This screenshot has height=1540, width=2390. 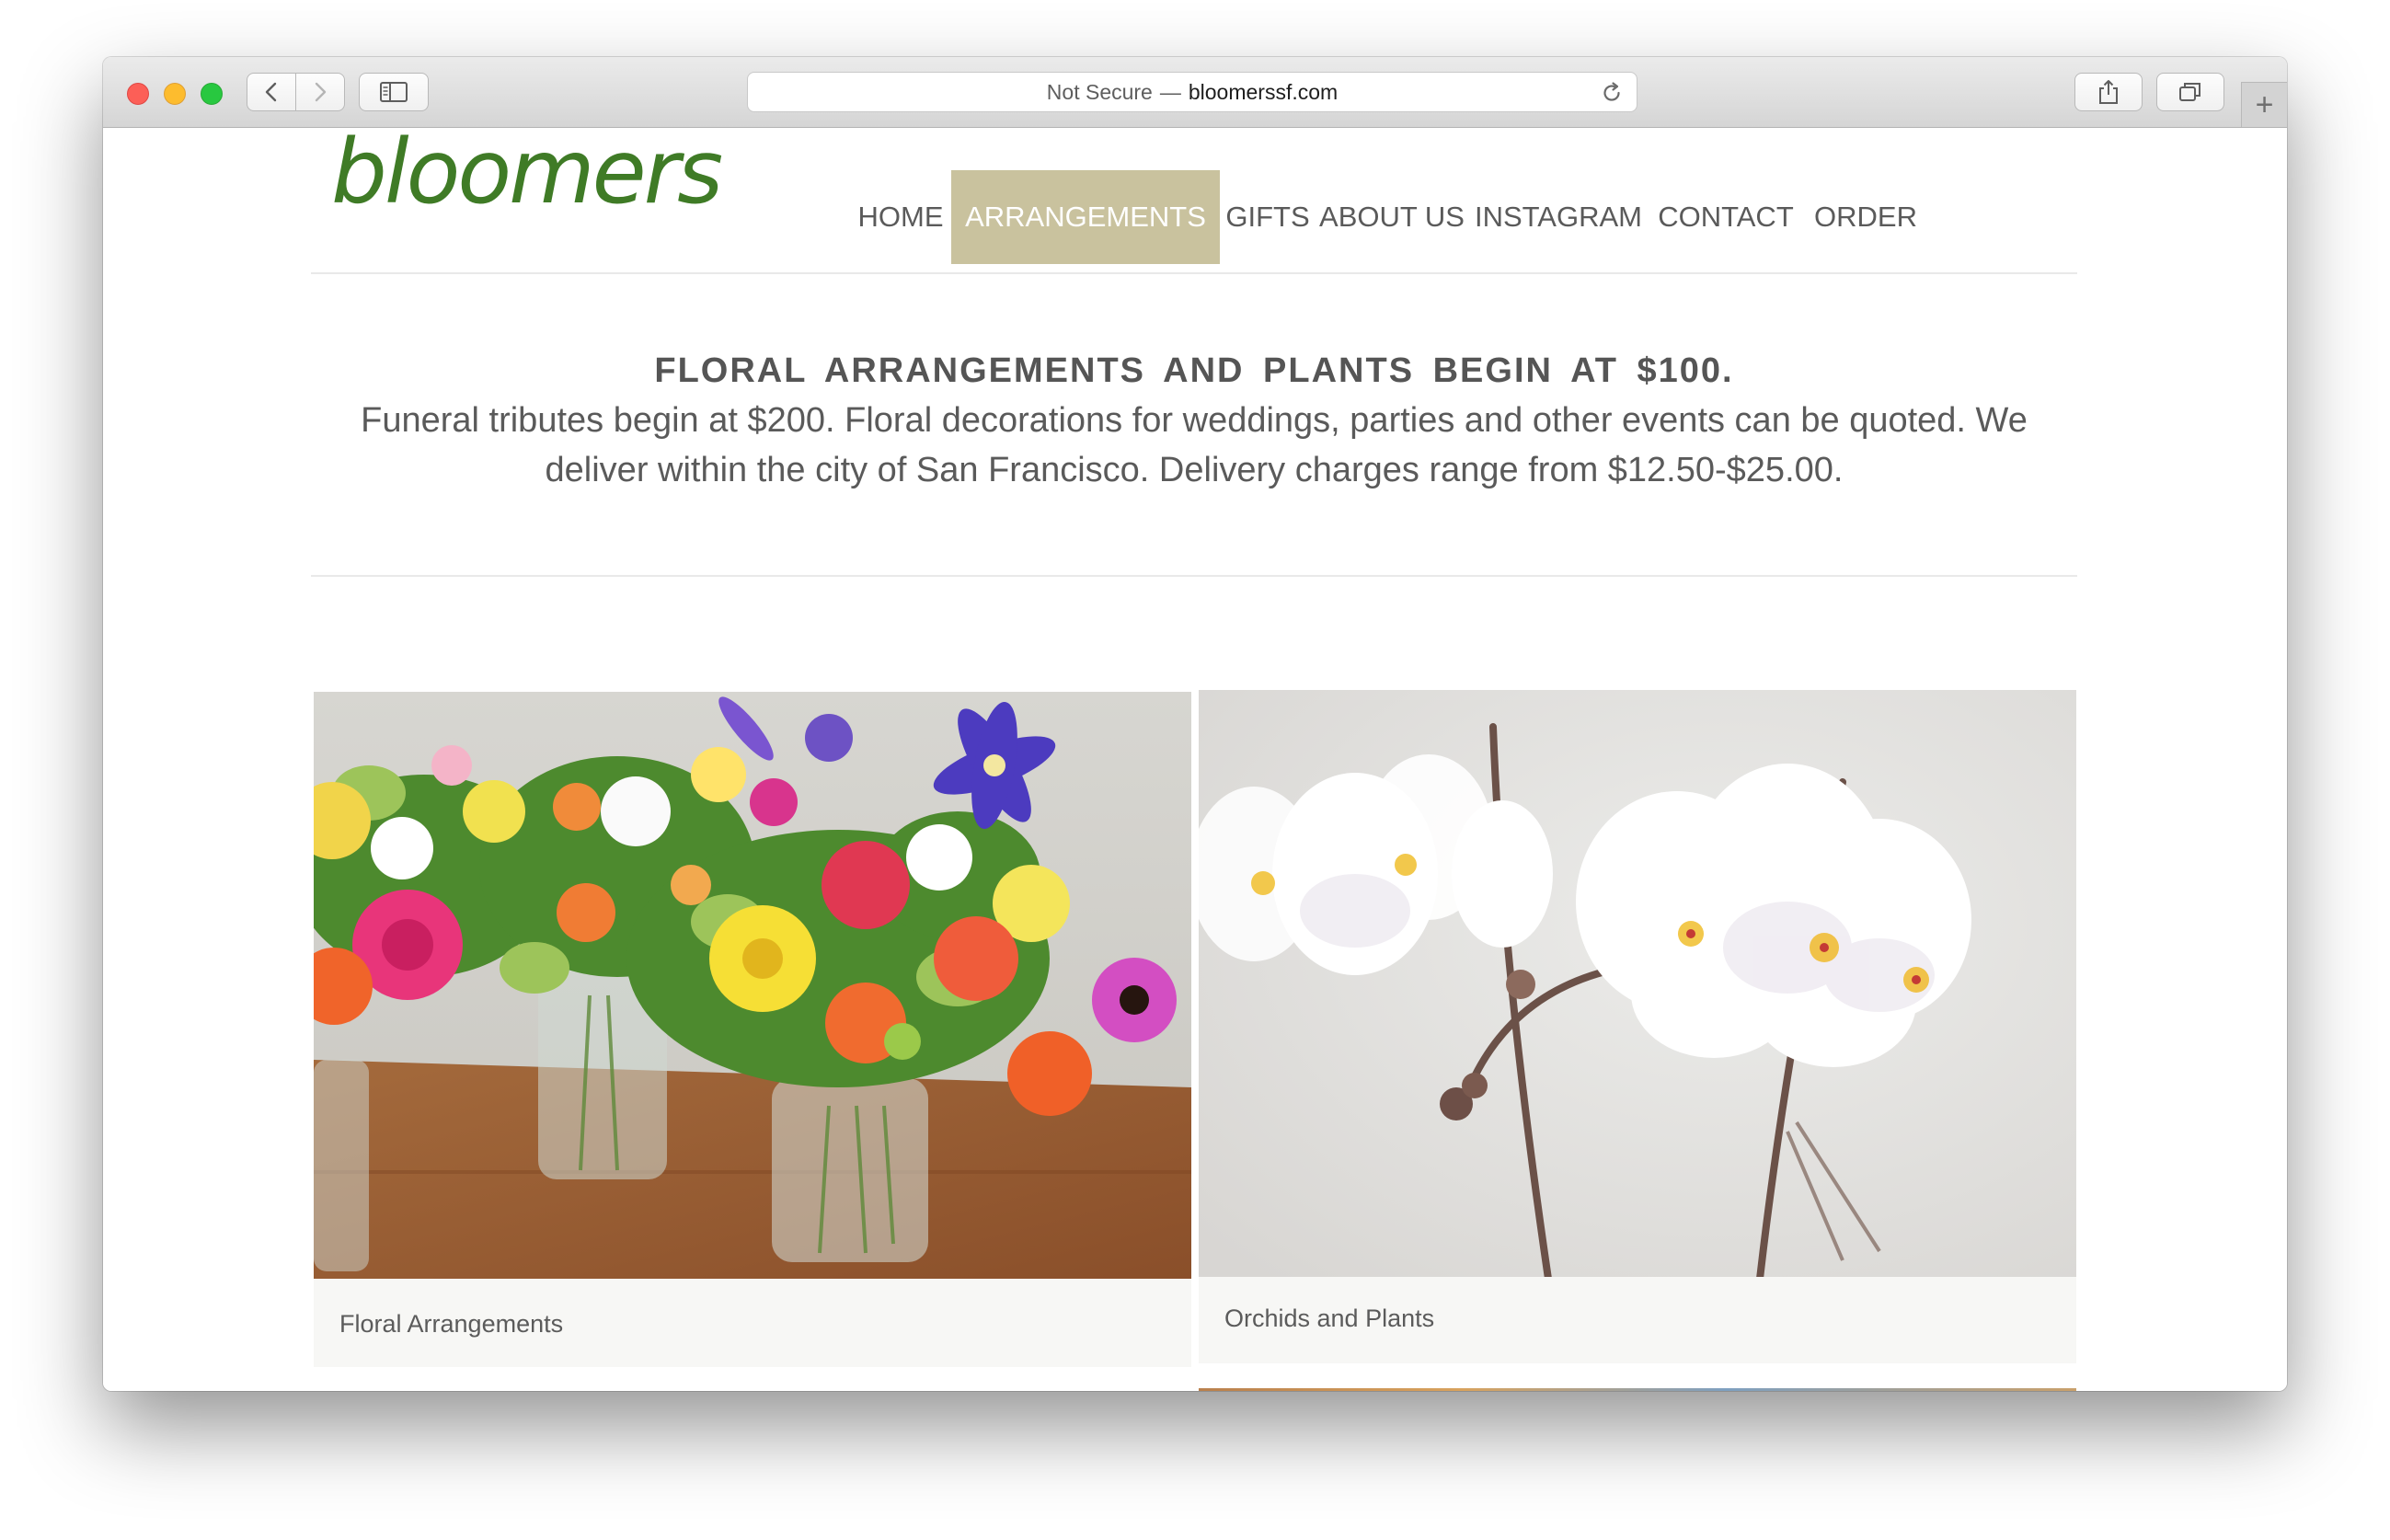 I want to click on chevron-left-icon, so click(x=271, y=92).